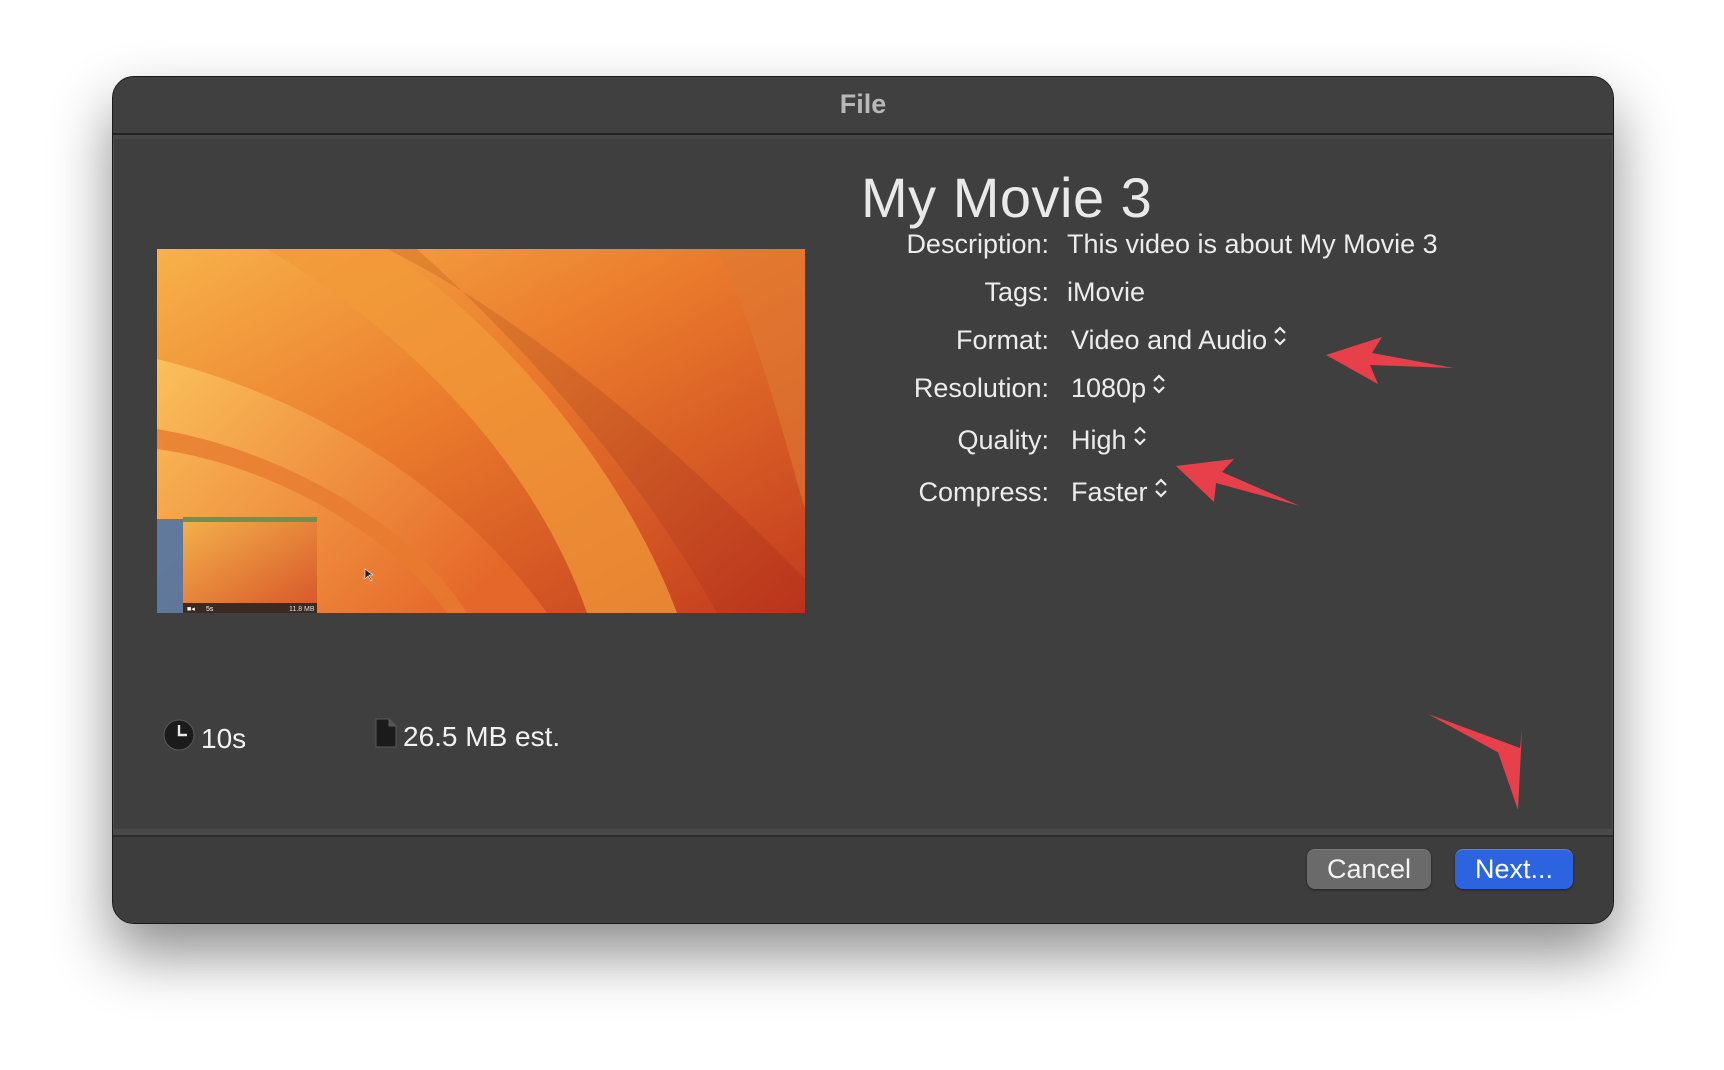  What do you see at coordinates (1109, 388) in the screenshot?
I see `resolution-value: 1080p` at bounding box center [1109, 388].